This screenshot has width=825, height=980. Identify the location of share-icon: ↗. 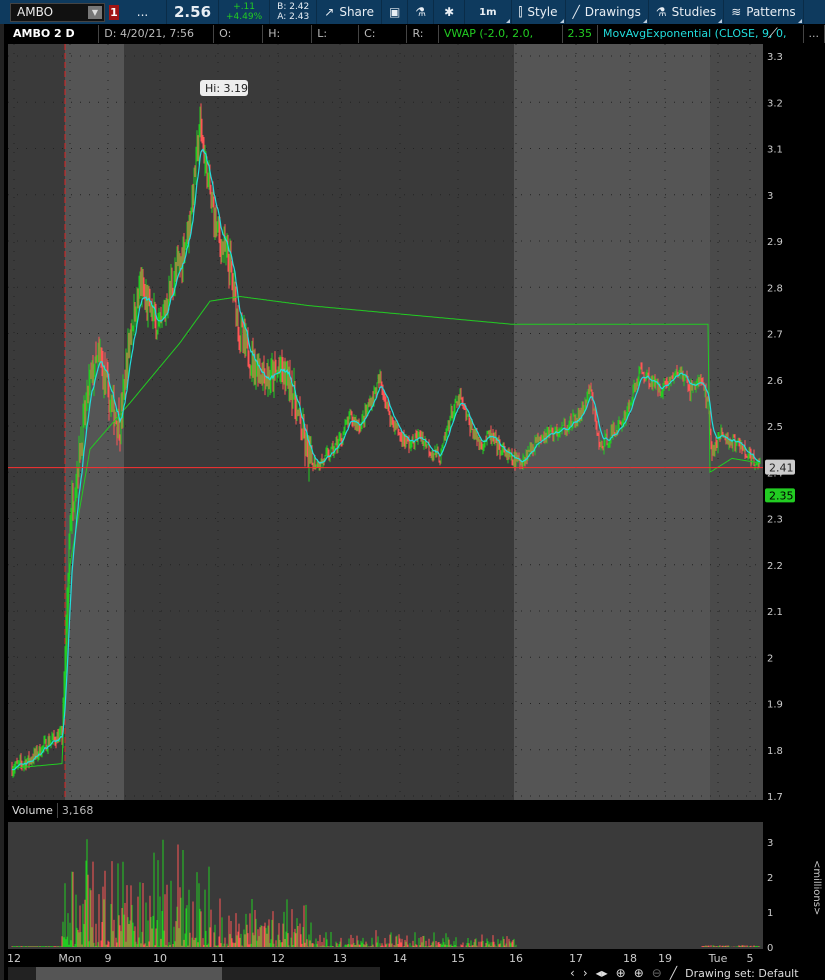
(329, 12).